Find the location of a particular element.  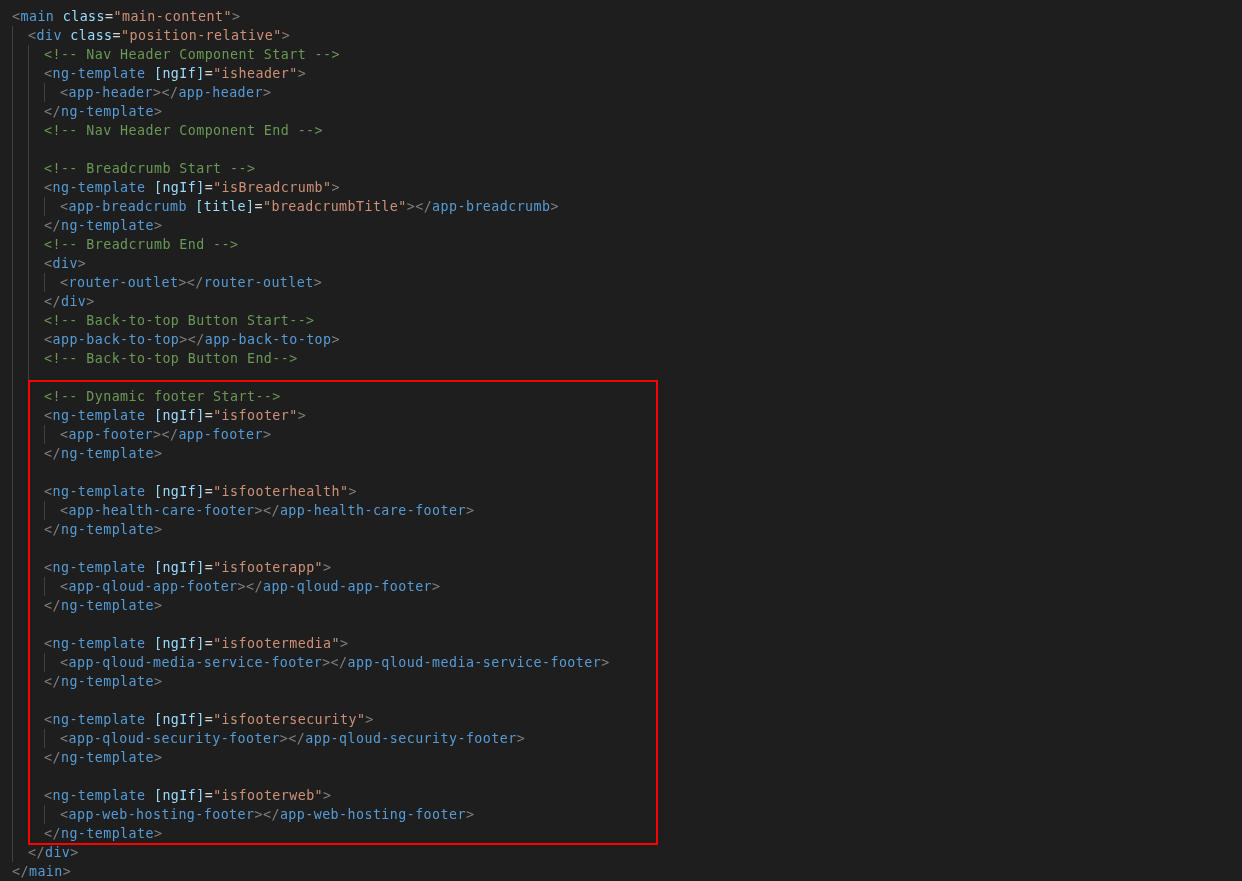

code-line: <app-breadcrumb [title]="breadcrumbTitle"></app-breadcrumb> is located at coordinates (309, 207).